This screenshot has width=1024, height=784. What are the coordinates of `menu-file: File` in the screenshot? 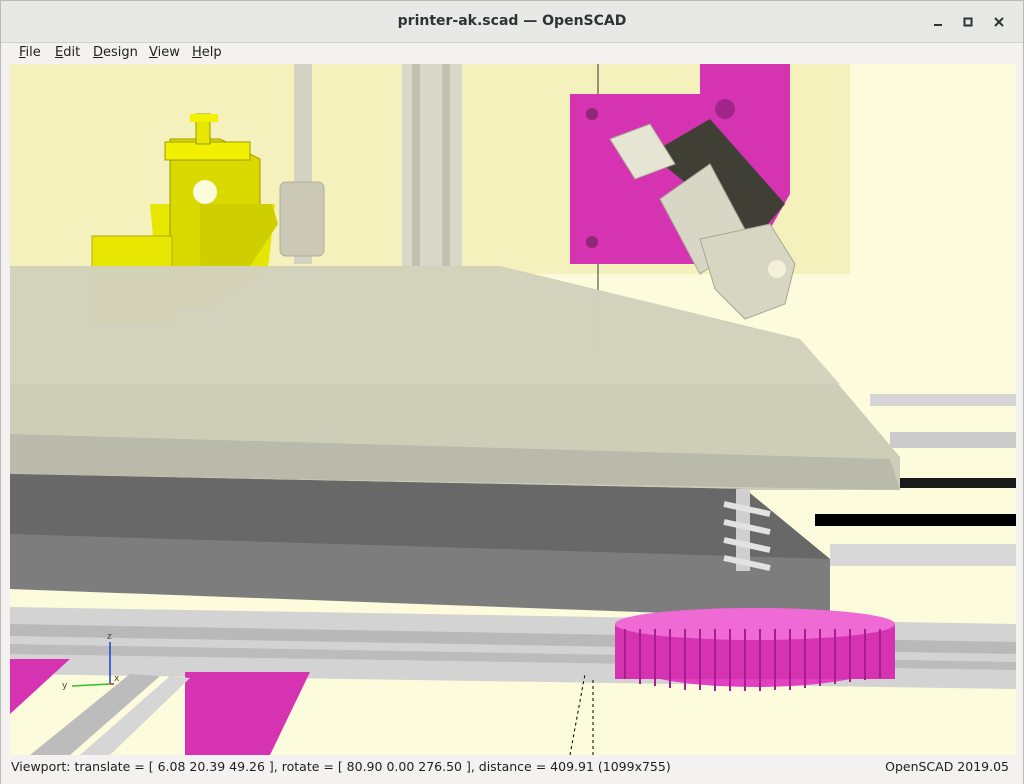 It's located at (30, 52).